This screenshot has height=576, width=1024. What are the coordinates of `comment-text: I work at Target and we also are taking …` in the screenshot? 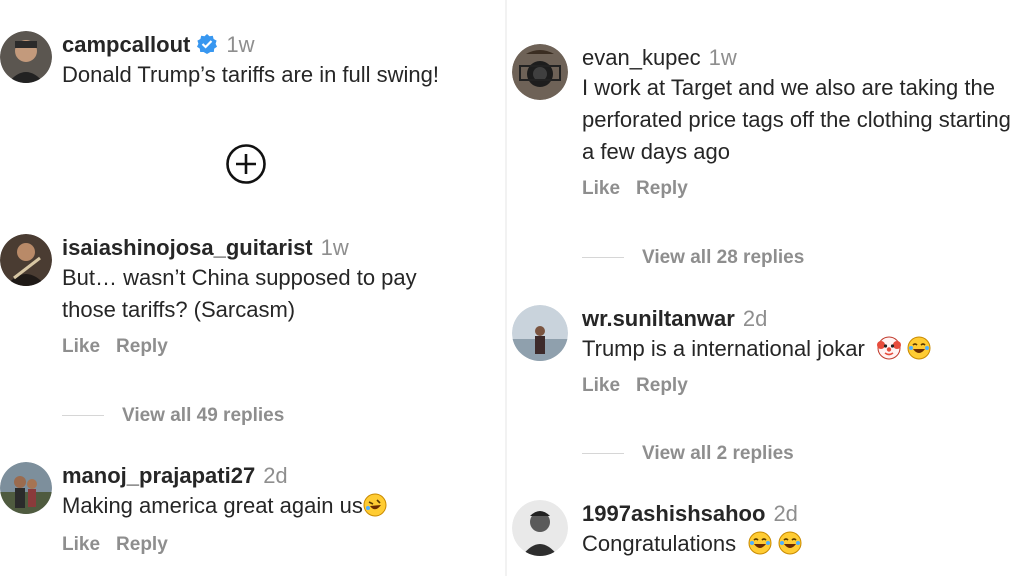 It's located at (796, 119).